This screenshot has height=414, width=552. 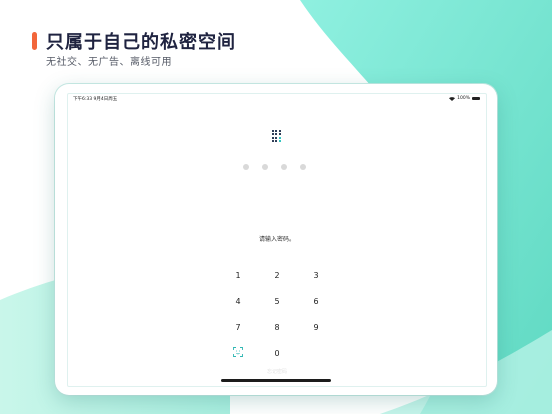 I want to click on keypad-key-6: 6, so click(x=316, y=302).